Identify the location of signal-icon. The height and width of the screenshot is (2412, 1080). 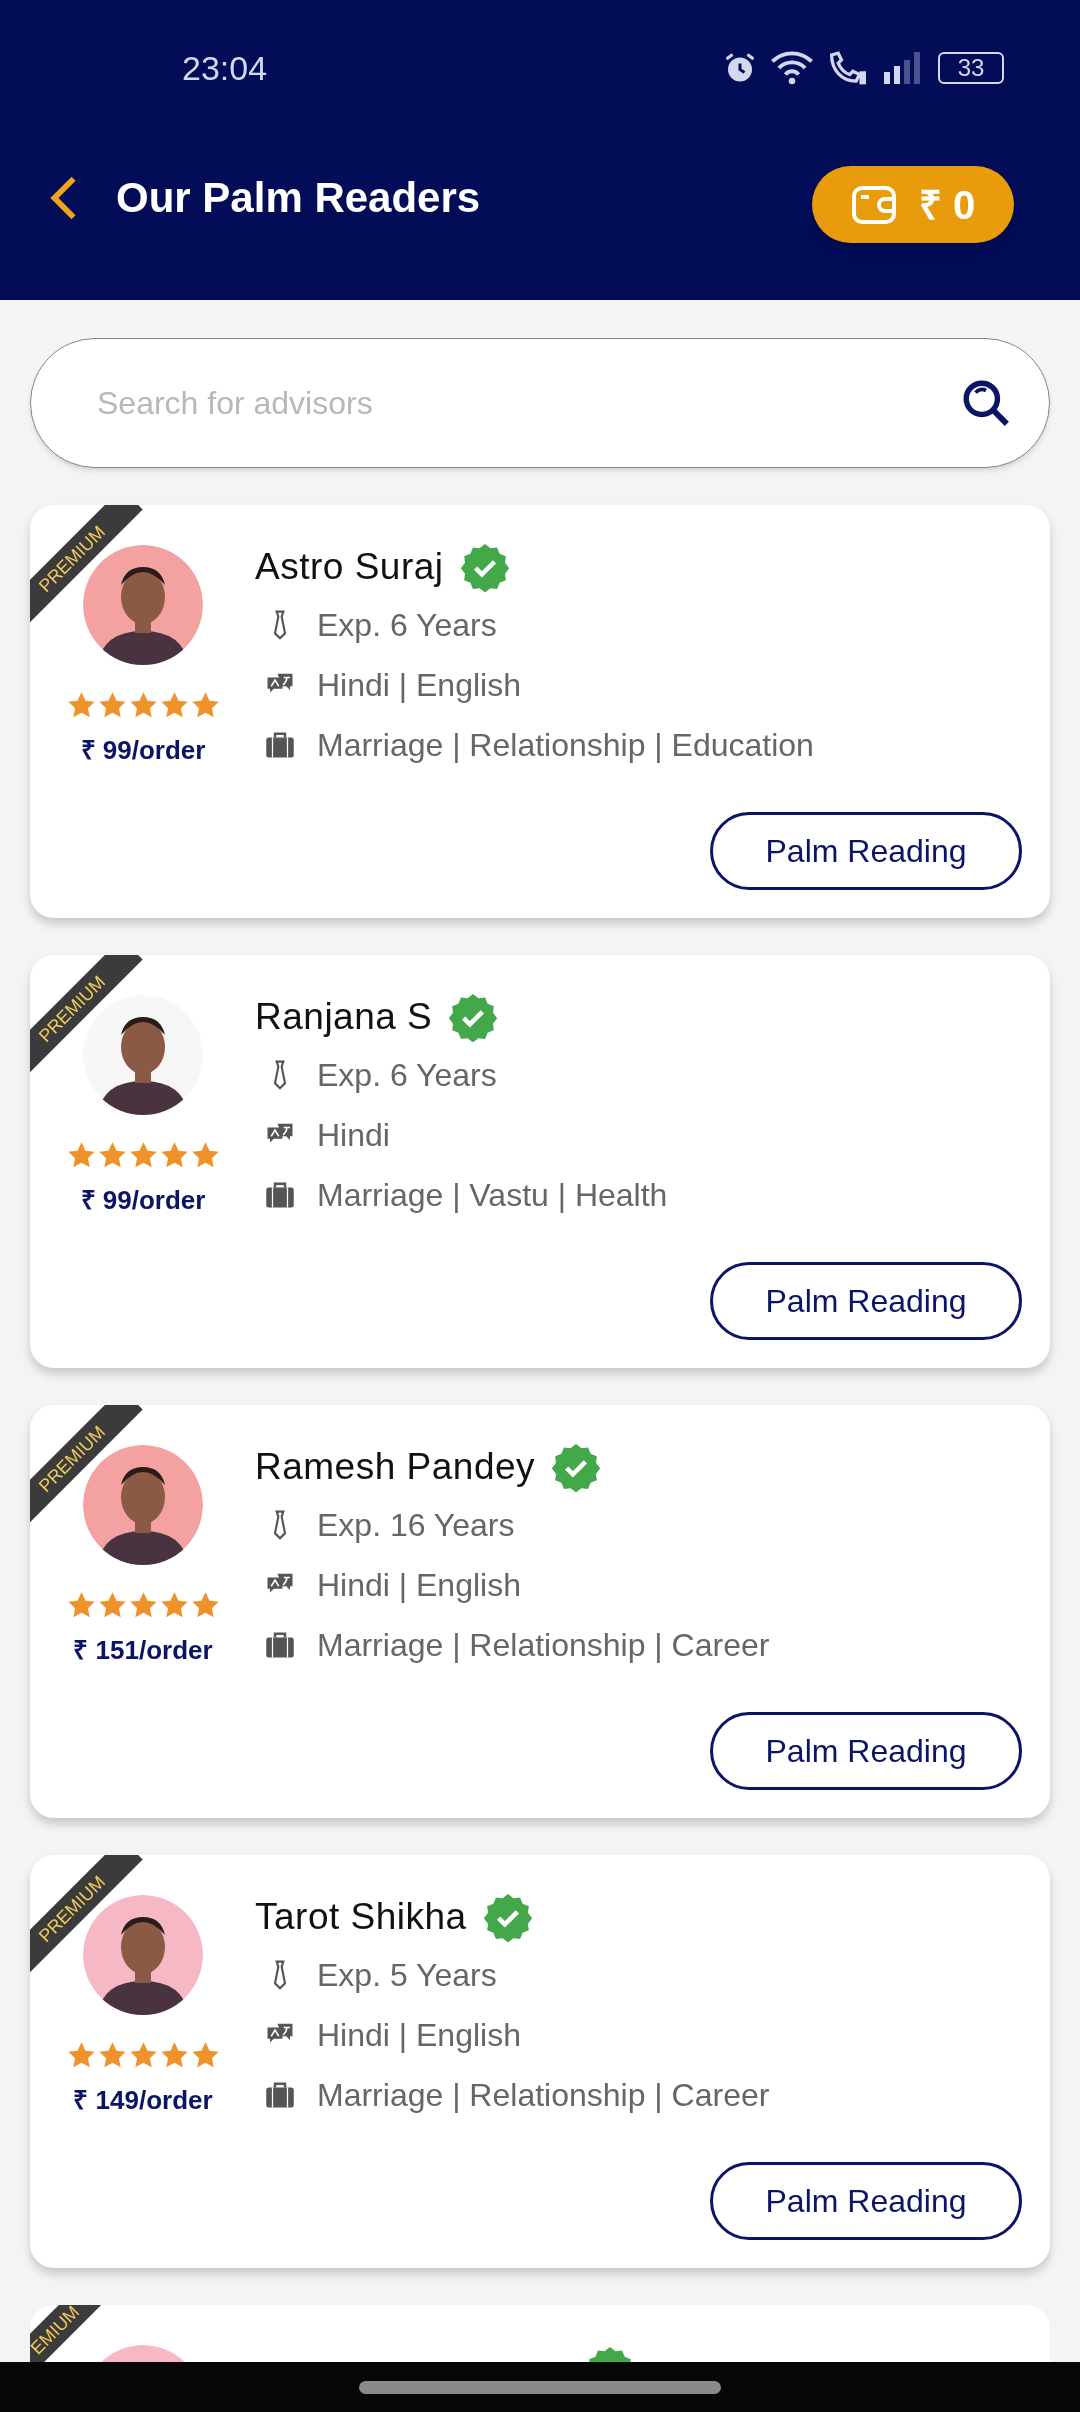
(902, 68).